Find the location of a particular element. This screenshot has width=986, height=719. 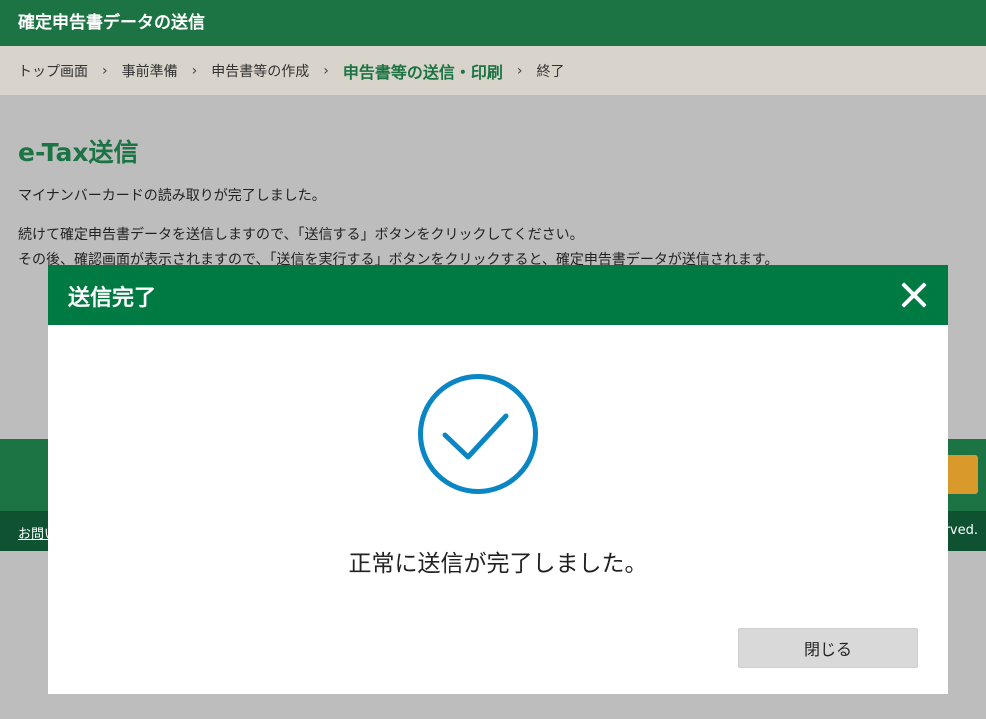

close-button: 閉じる is located at coordinates (828, 648).